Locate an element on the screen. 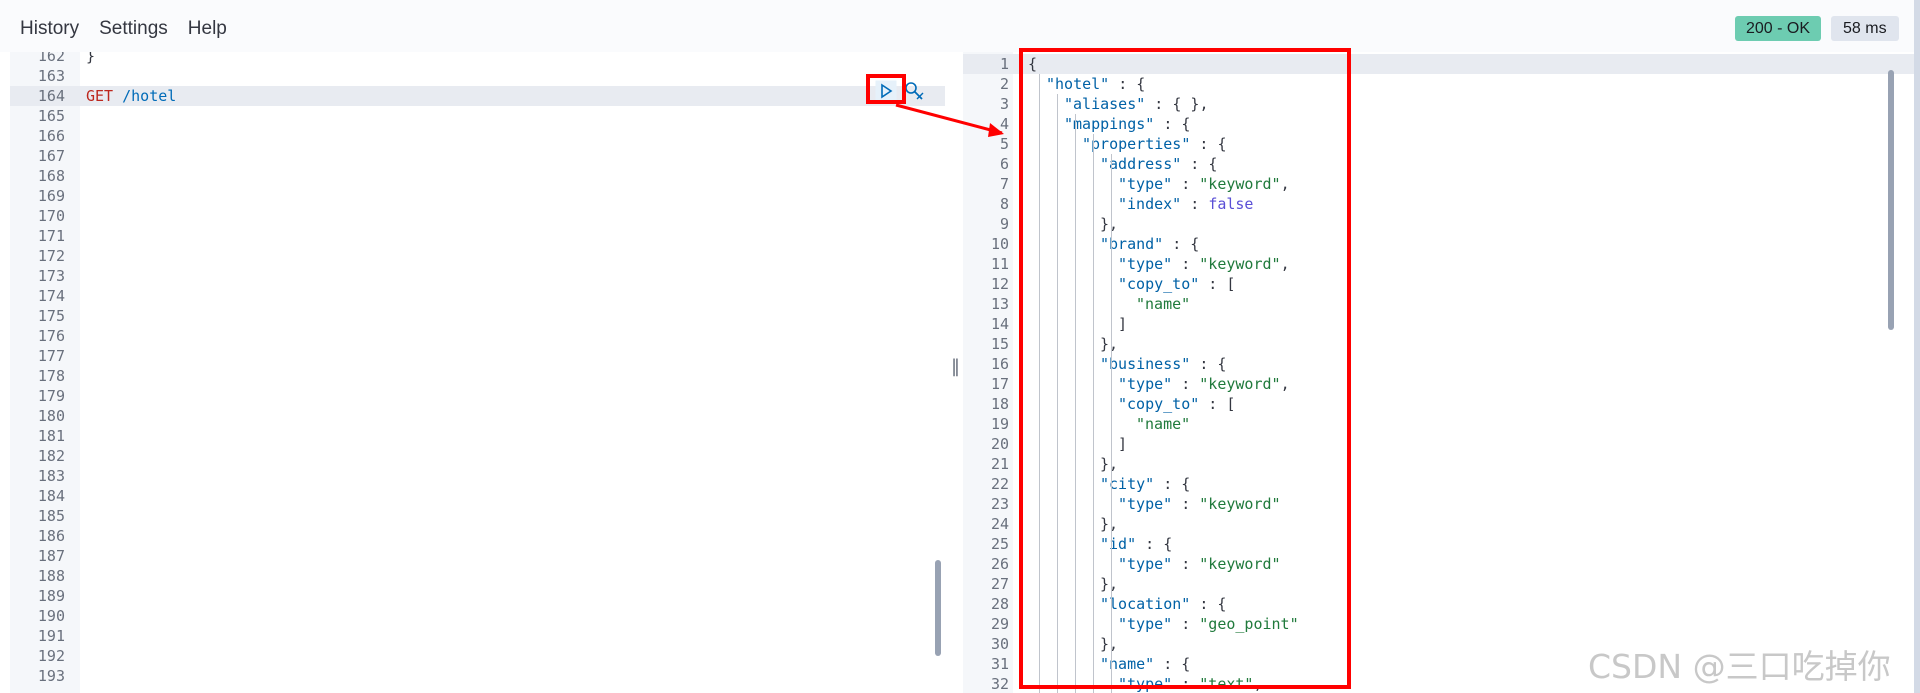 The image size is (1920, 693). watermark: CSDN @三口吃掉你 is located at coordinates (1739, 666).